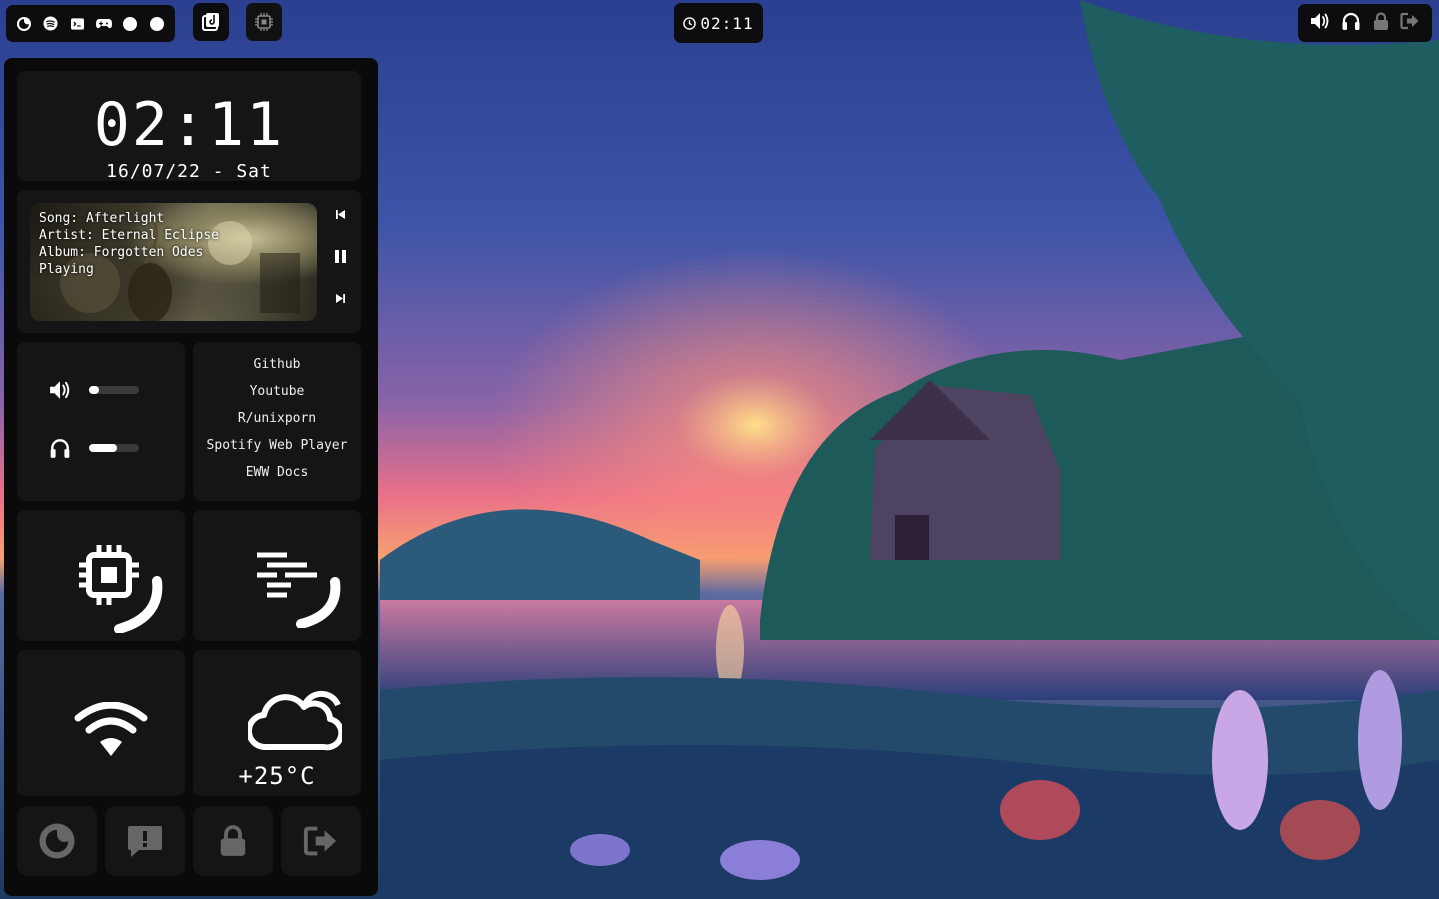 Image resolution: width=1439 pixels, height=899 pixels. Describe the element at coordinates (121, 589) in the screenshot. I see `cpu-usage-icon` at that location.